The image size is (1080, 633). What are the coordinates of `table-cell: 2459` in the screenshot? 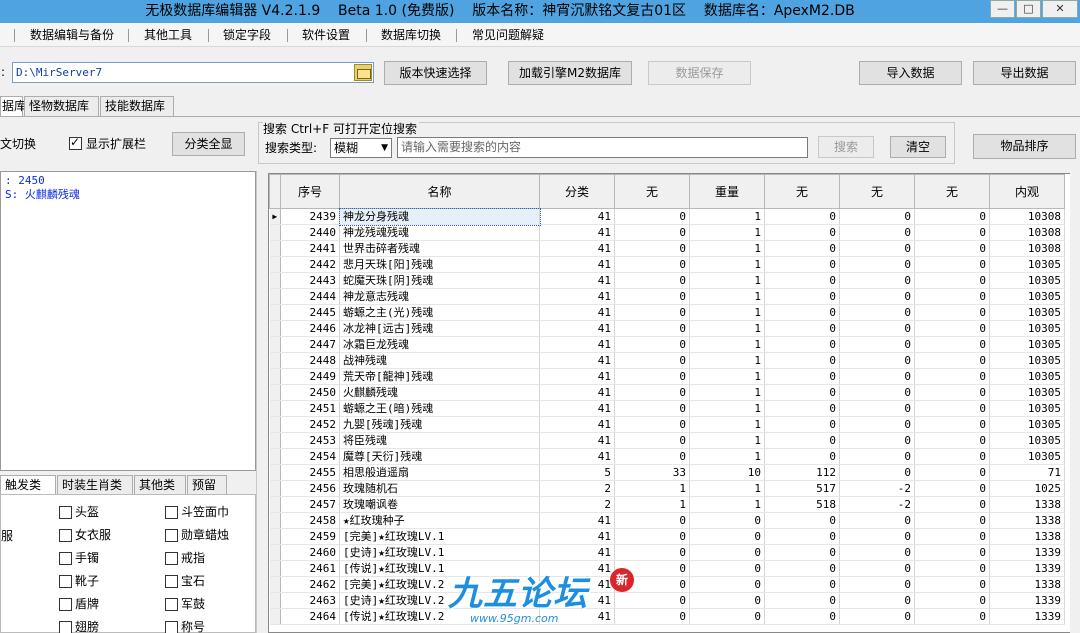 It's located at (310, 536).